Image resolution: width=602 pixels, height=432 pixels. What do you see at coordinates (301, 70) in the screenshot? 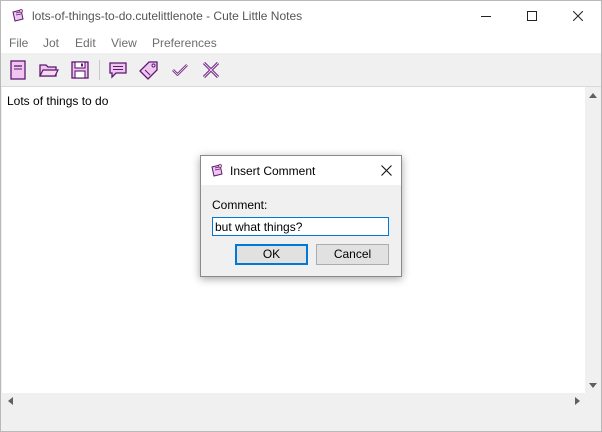
I see `toolbar` at bounding box center [301, 70].